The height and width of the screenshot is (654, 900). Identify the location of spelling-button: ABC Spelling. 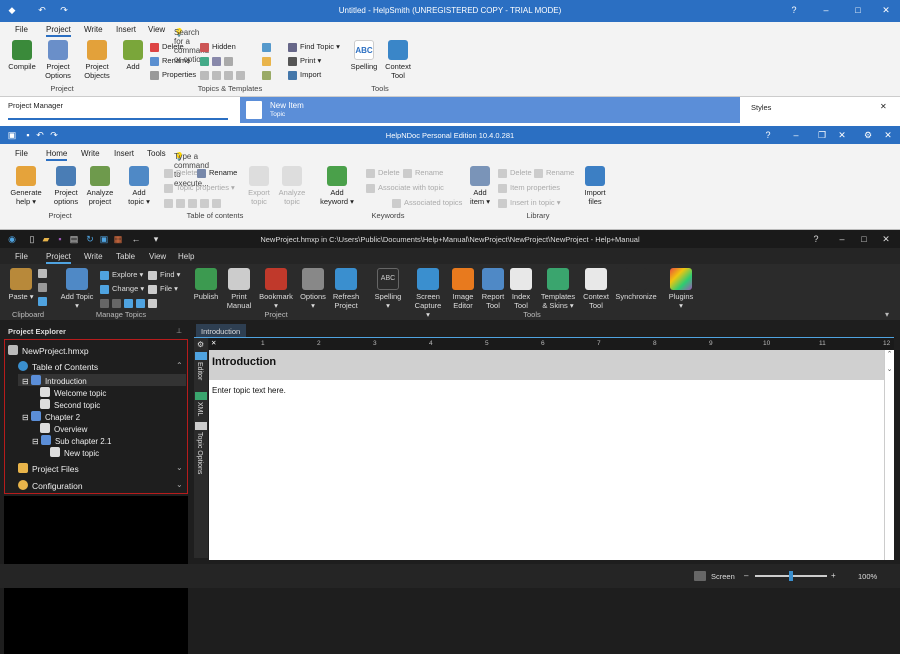
(364, 55).